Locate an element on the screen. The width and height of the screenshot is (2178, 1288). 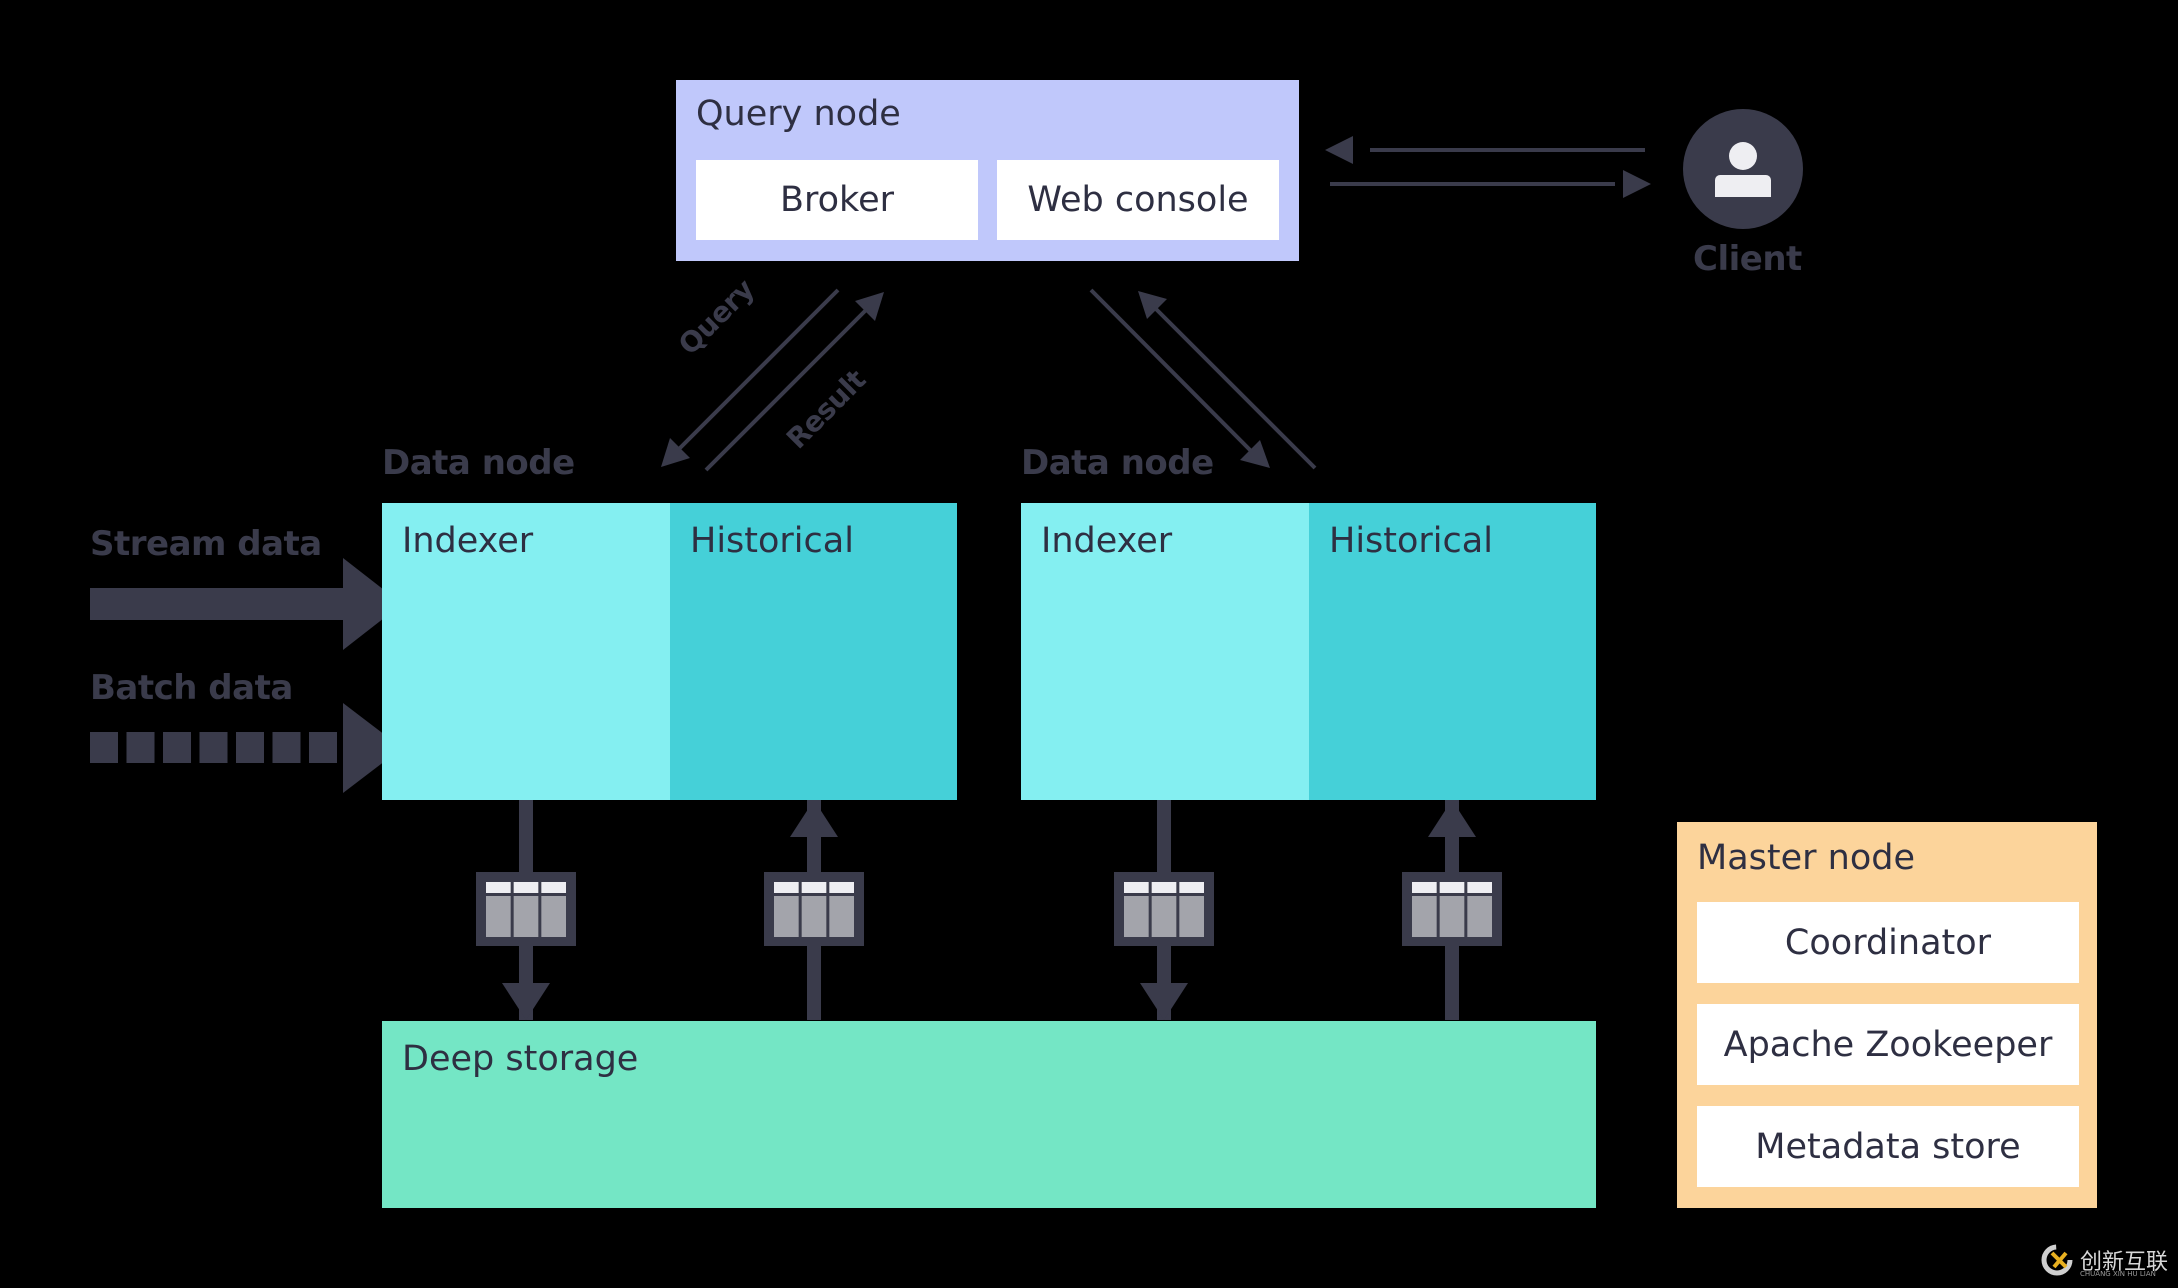
stream-data-label: Stream data is located at coordinates (206, 544).